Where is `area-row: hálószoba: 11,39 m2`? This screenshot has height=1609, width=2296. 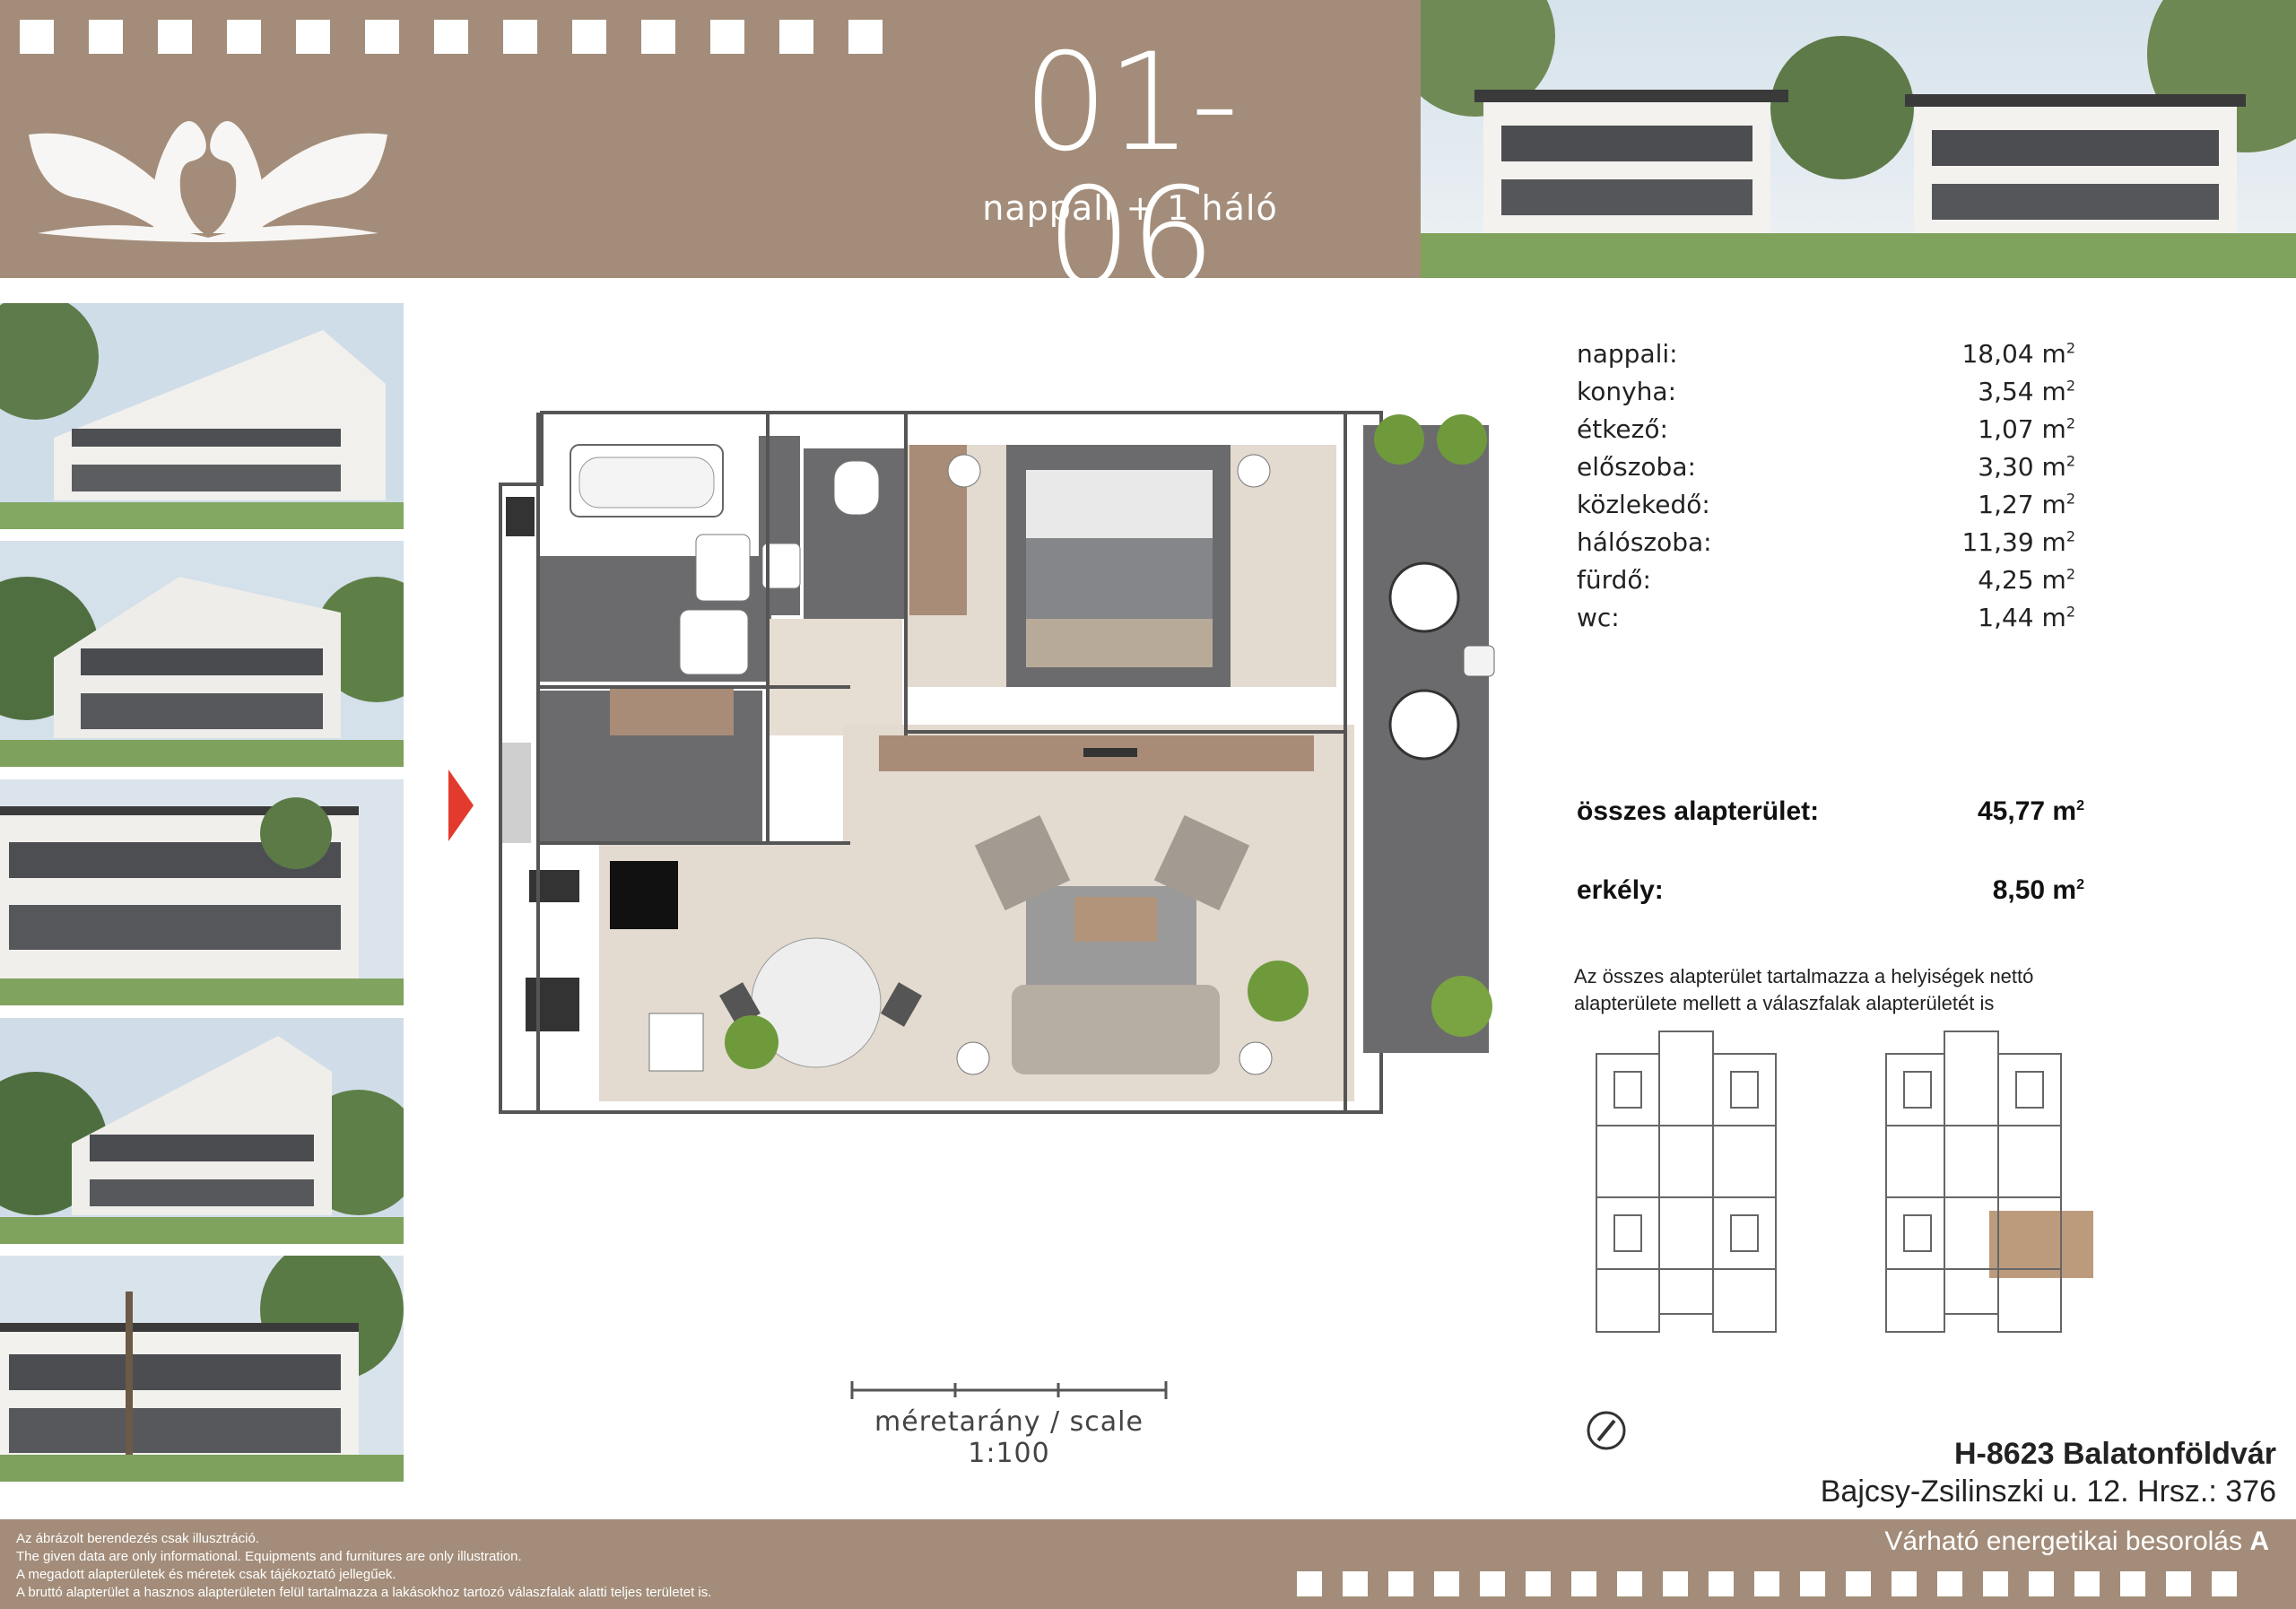 area-row: hálószoba: 11,39 m2 is located at coordinates (1826, 546).